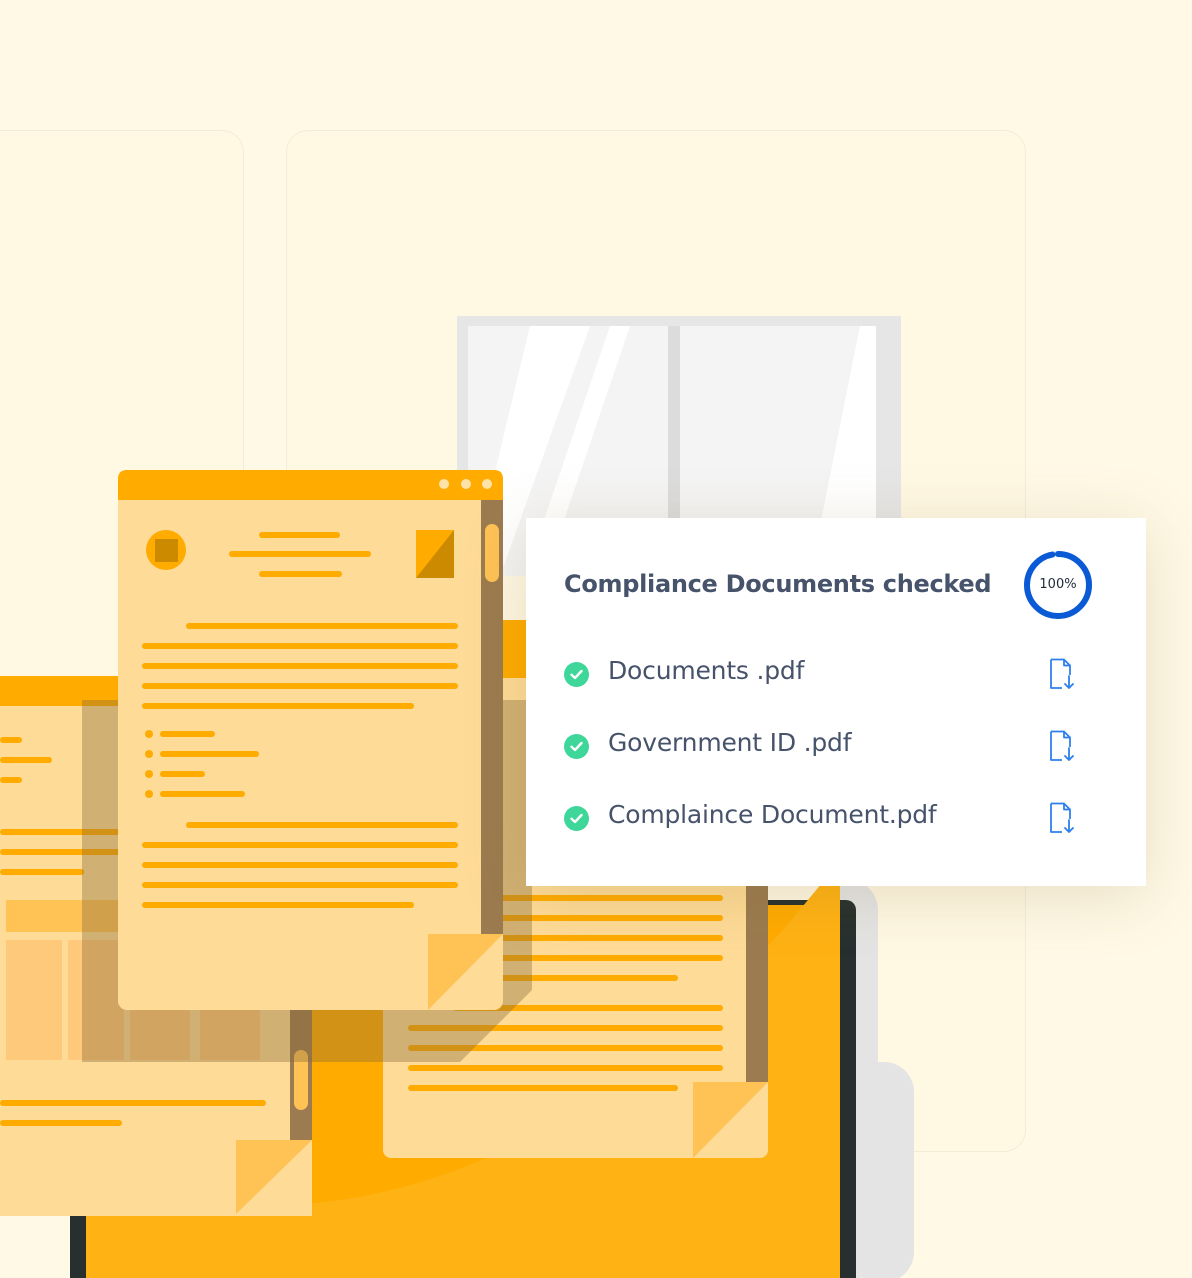  Describe the element at coordinates (824, 674) in the screenshot. I see `document-item: Documents .pdf` at that location.